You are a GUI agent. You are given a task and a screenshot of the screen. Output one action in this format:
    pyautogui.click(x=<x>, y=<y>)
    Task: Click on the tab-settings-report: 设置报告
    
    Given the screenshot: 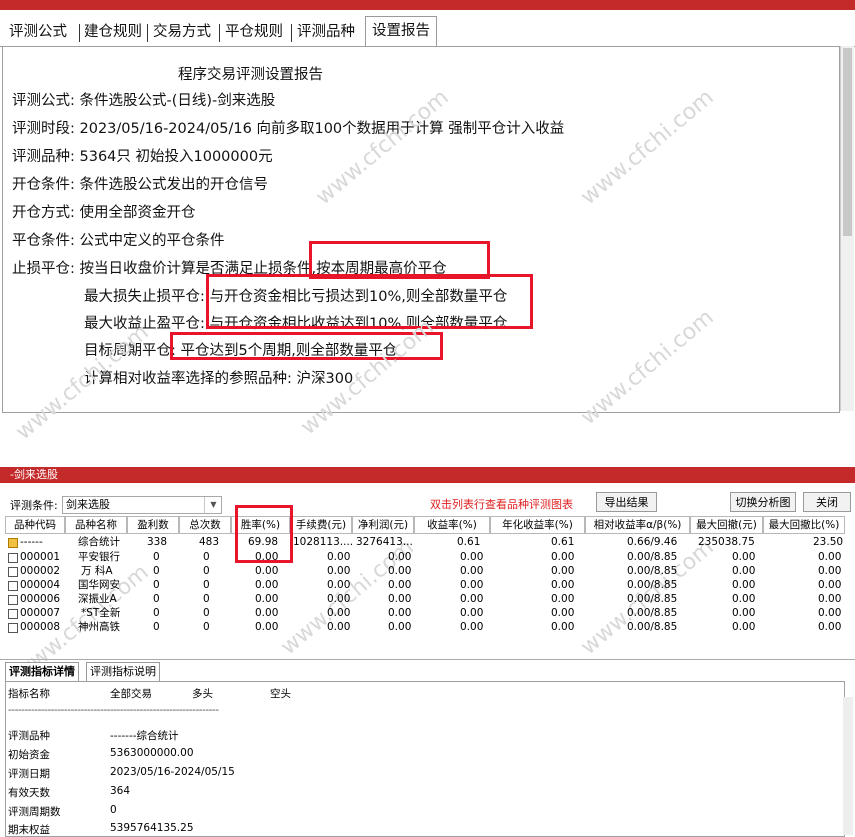 What is the action you would take?
    pyautogui.click(x=401, y=31)
    